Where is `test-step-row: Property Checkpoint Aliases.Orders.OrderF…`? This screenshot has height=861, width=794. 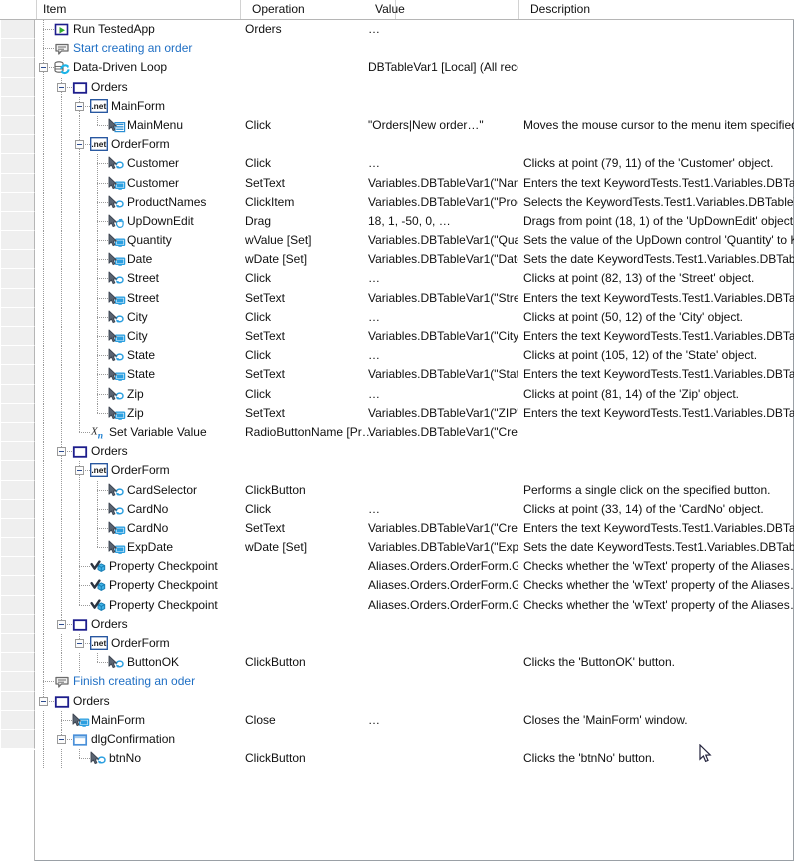
test-step-row: Property Checkpoint Aliases.Orders.OrderF… is located at coordinates (414, 586).